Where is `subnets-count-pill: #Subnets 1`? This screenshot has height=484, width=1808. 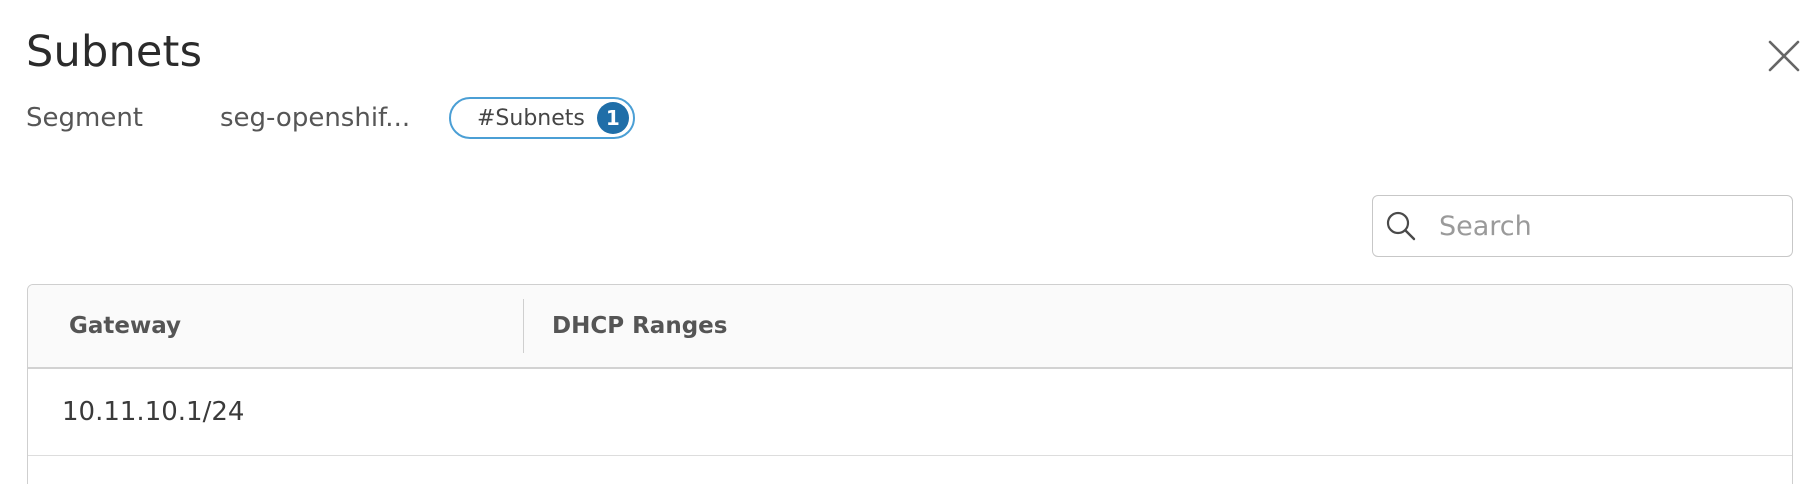
subnets-count-pill: #Subnets 1 is located at coordinates (542, 118).